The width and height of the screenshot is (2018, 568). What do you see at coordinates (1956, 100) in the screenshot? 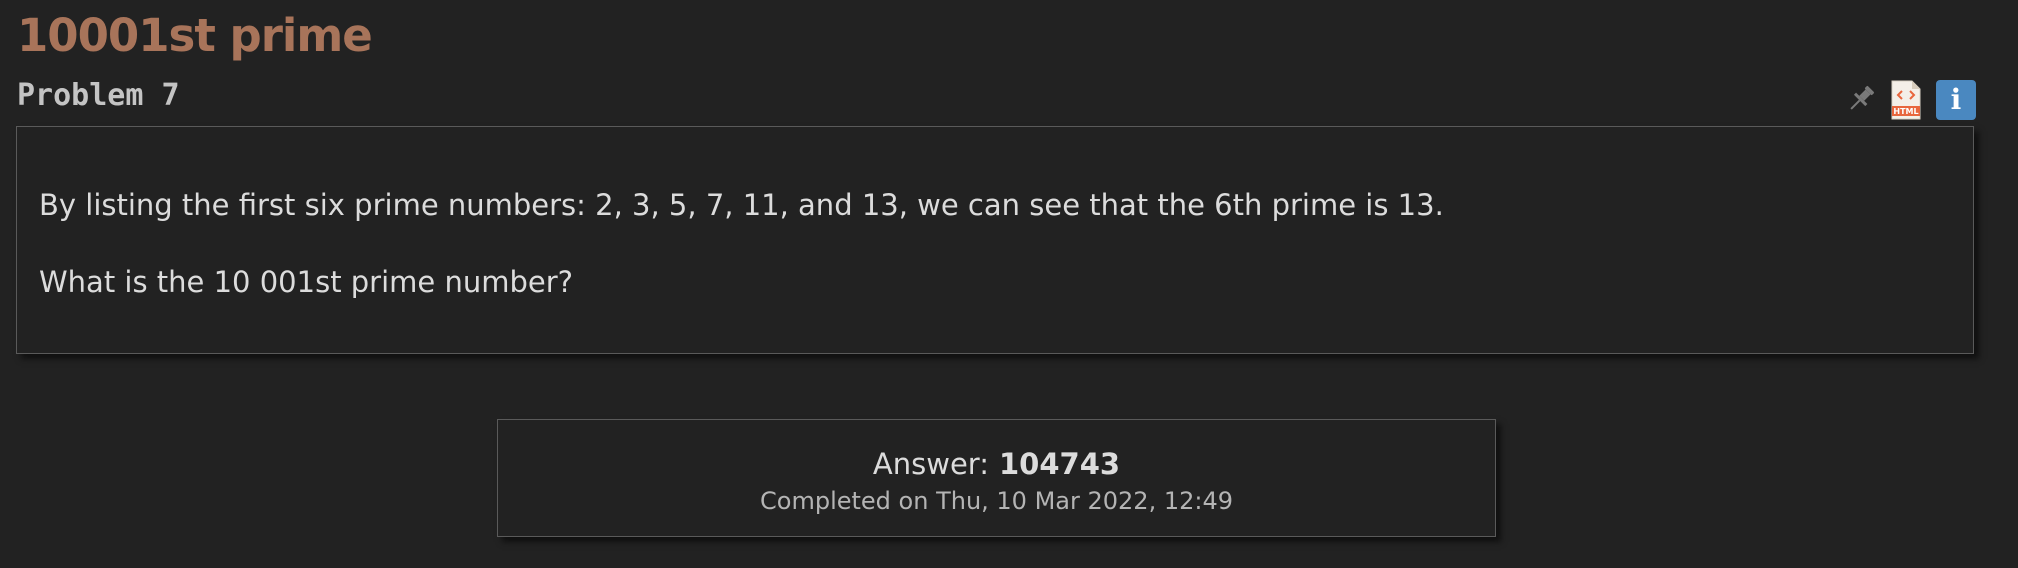
I see `info-icon: i` at bounding box center [1956, 100].